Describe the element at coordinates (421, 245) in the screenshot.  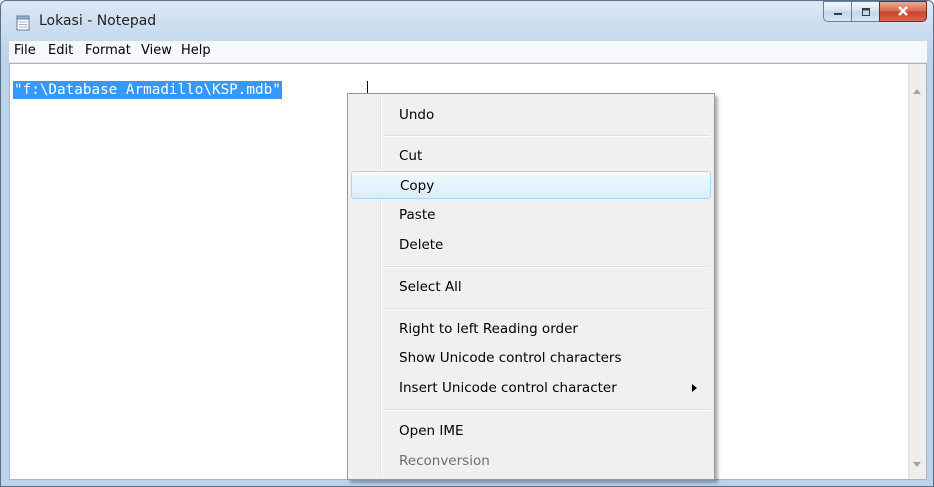
I see `menu-item-label: Delete` at that location.